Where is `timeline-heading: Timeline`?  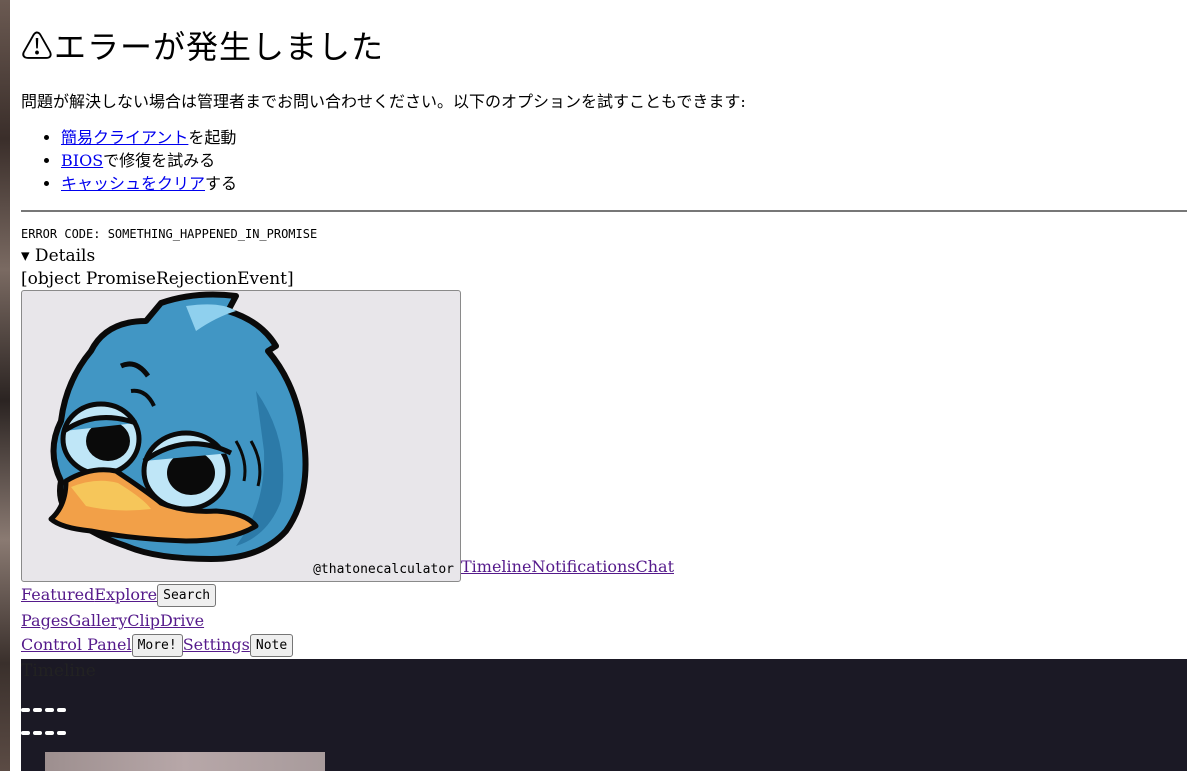
timeline-heading: Timeline is located at coordinates (58, 671).